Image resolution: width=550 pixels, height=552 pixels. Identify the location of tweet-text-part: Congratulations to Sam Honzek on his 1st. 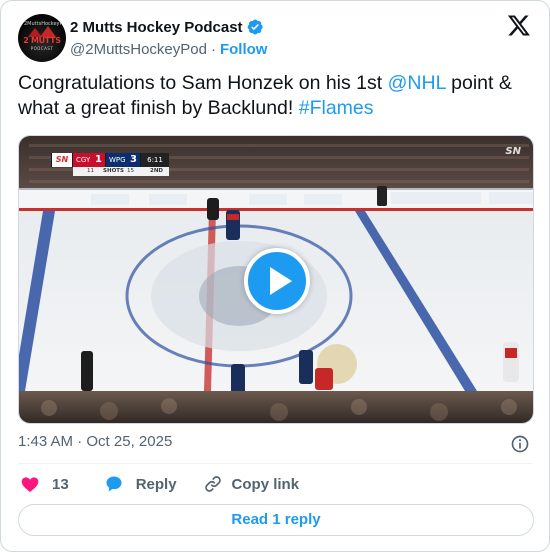
(203, 83).